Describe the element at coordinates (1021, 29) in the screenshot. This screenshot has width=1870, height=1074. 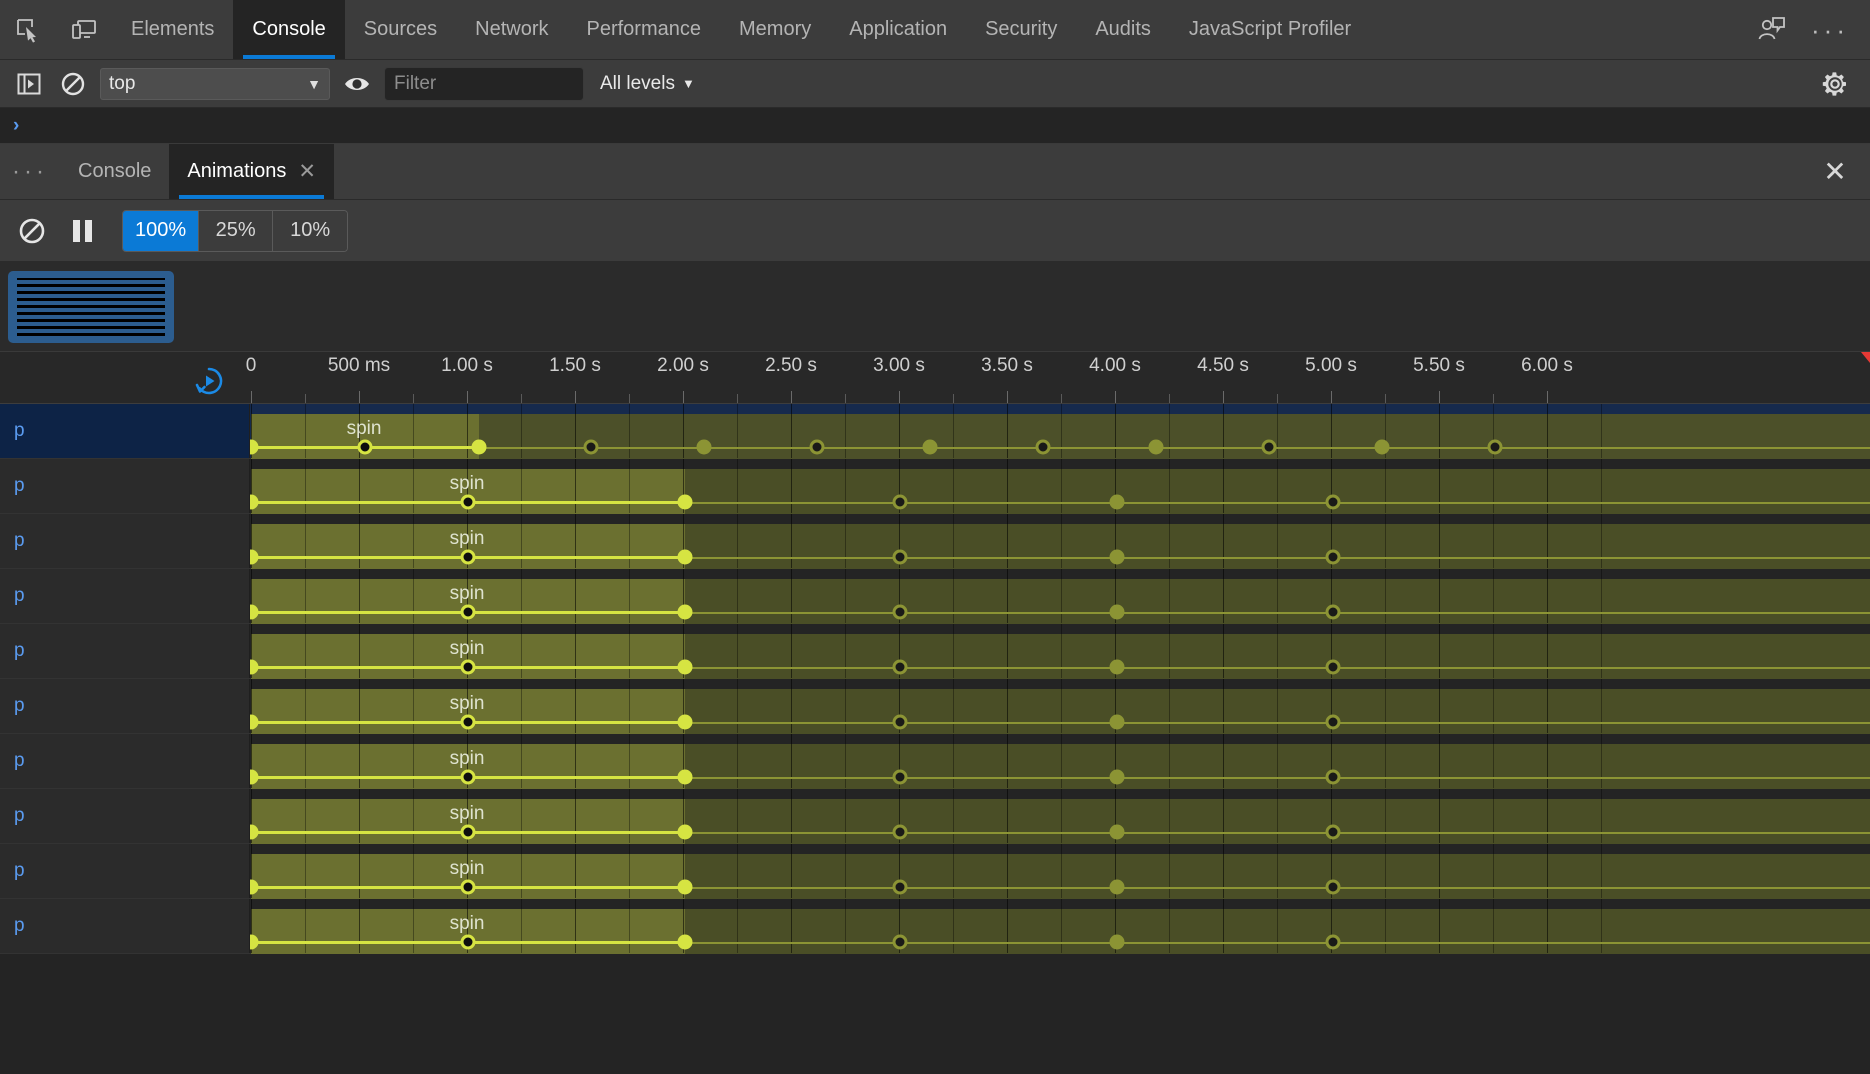
I see `tab-security: Security` at that location.